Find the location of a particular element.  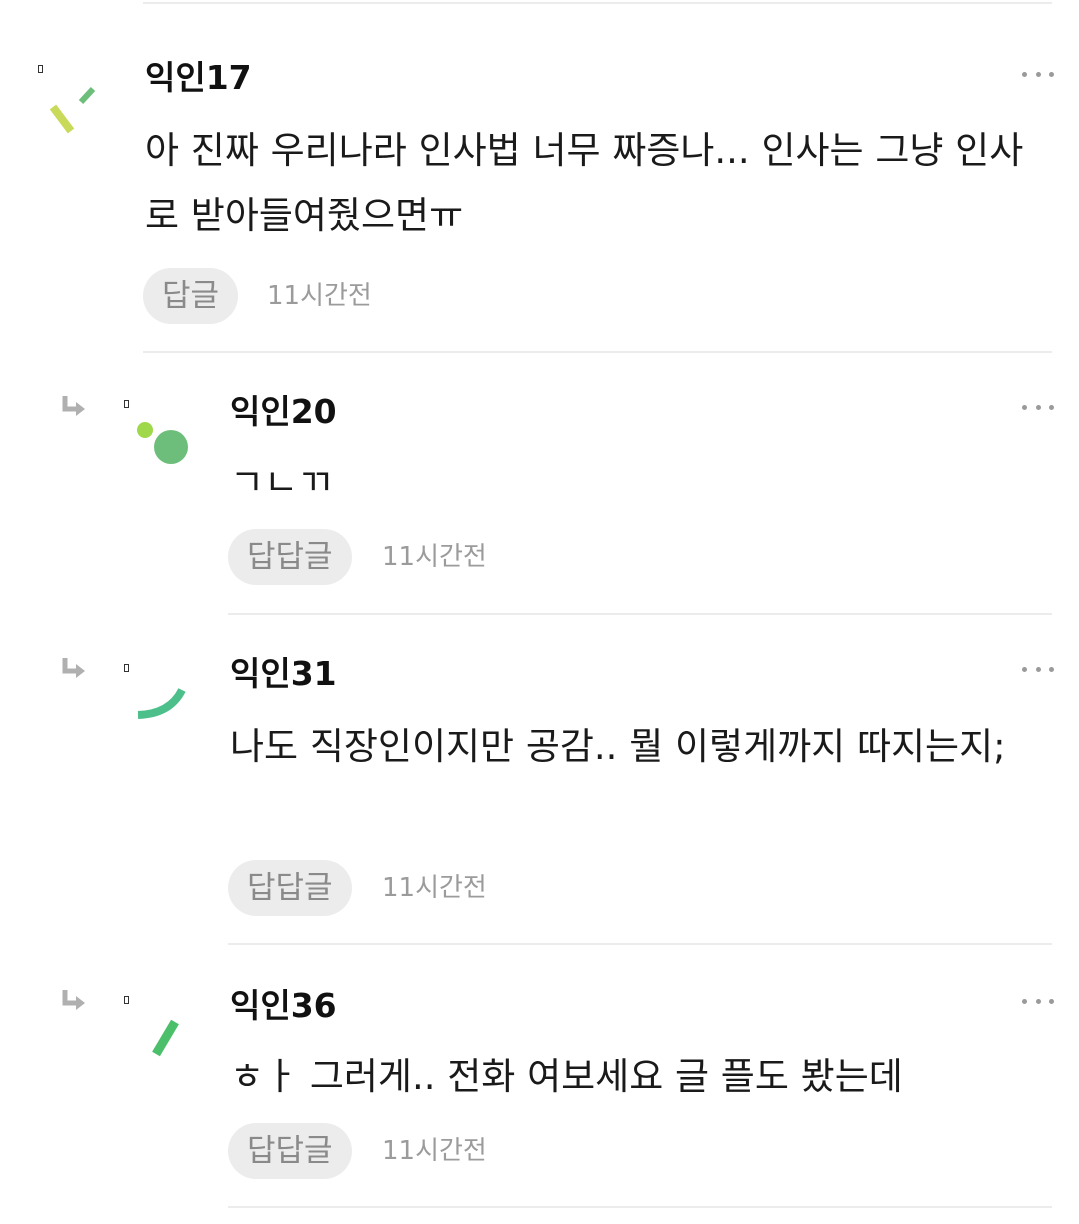

author-name: 익인31 is located at coordinates (283, 673).